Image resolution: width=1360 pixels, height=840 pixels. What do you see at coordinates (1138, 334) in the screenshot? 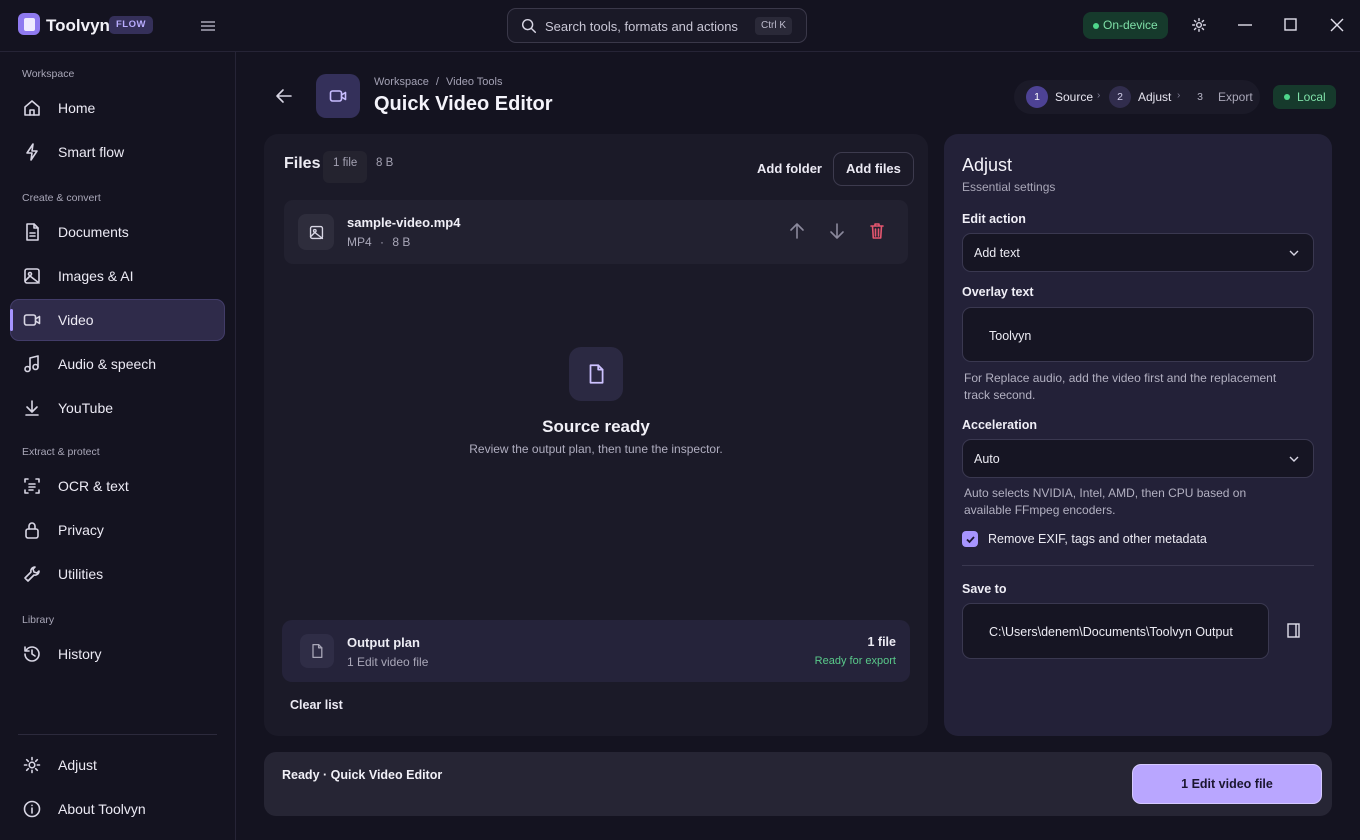
I see `overlay-text-input: Toolvyn` at bounding box center [1138, 334].